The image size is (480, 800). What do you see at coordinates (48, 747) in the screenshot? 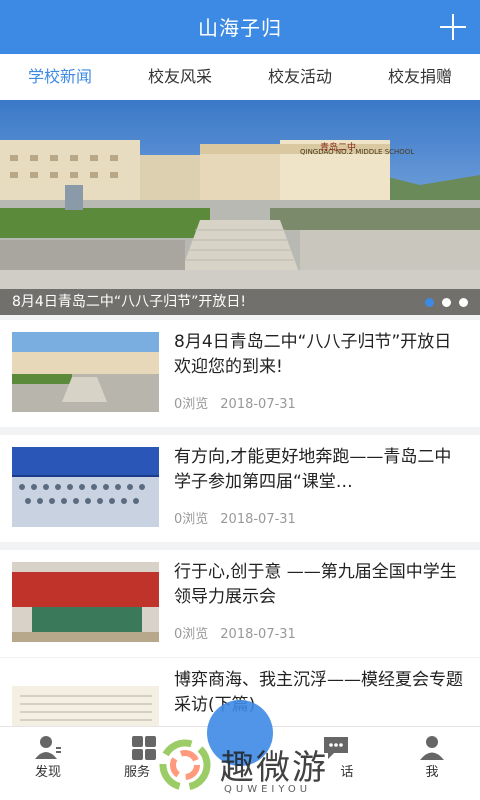
I see `person-icon` at bounding box center [48, 747].